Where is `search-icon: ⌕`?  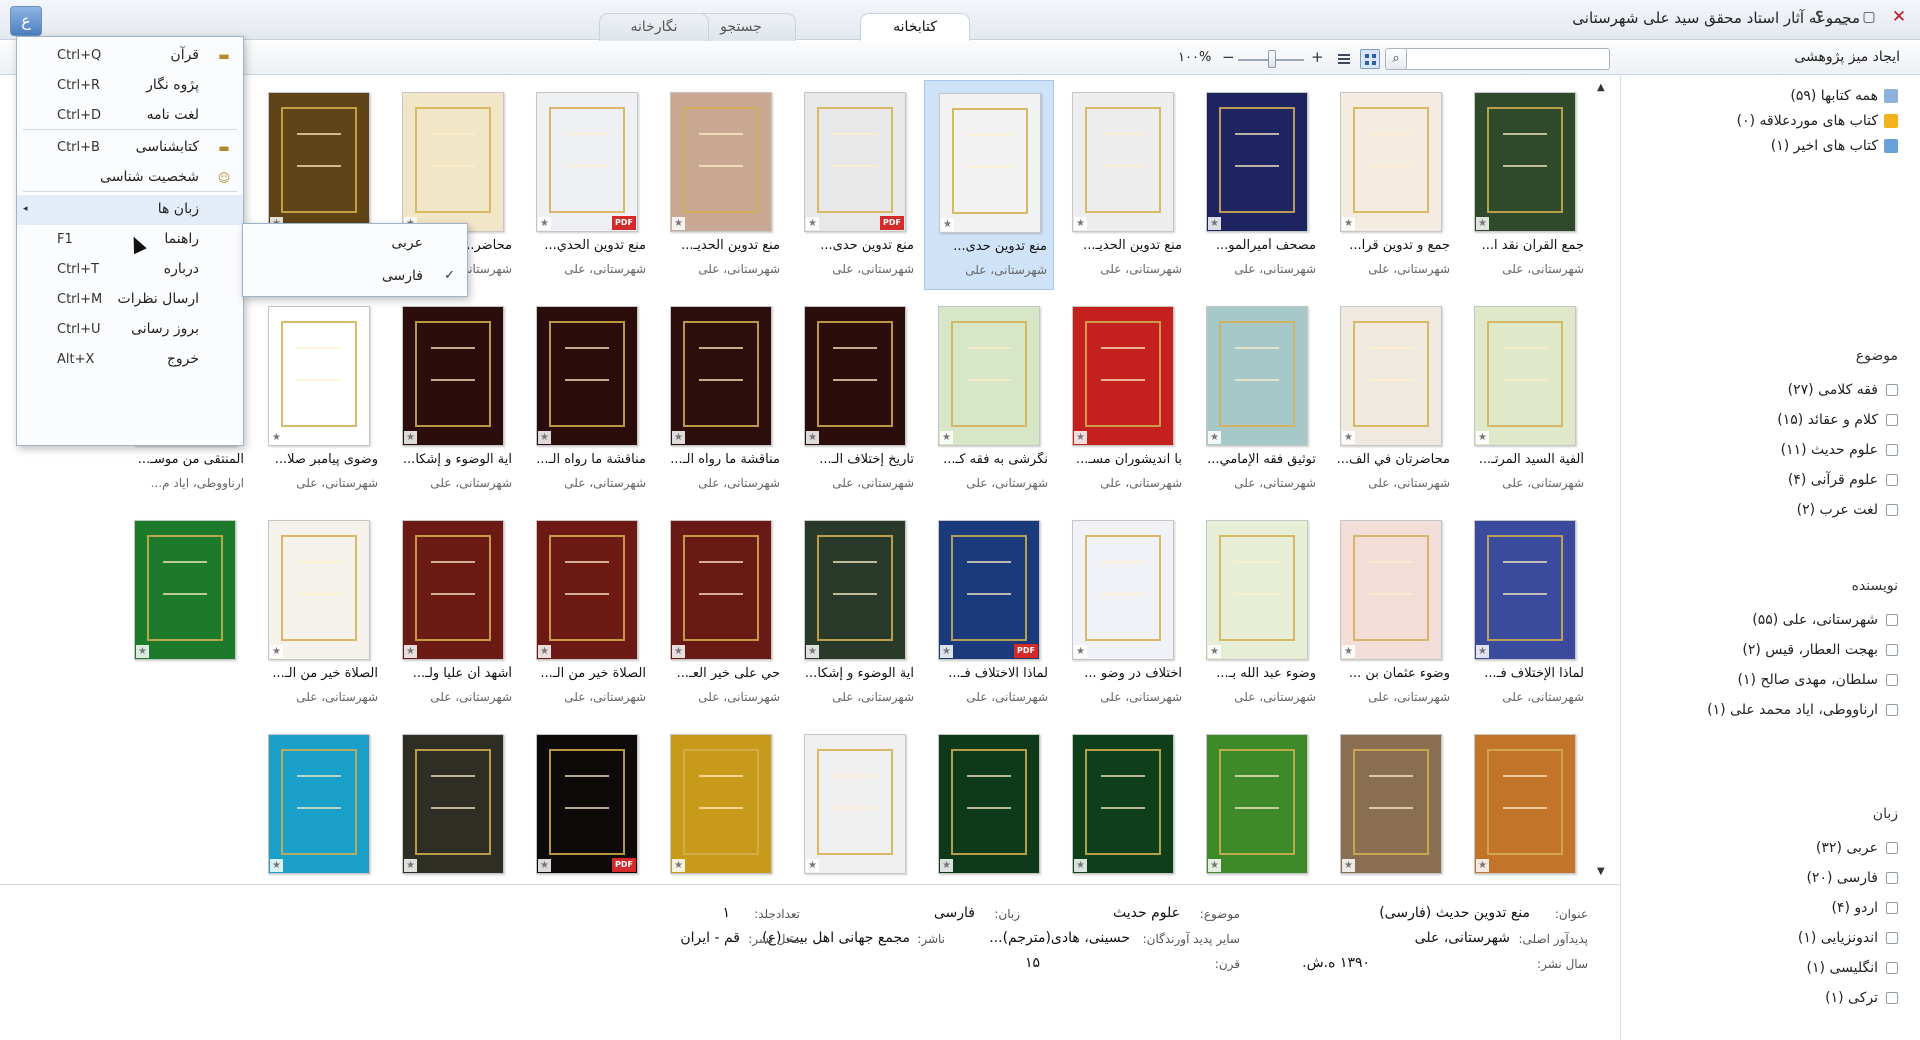
search-icon: ⌕ is located at coordinates (1396, 59).